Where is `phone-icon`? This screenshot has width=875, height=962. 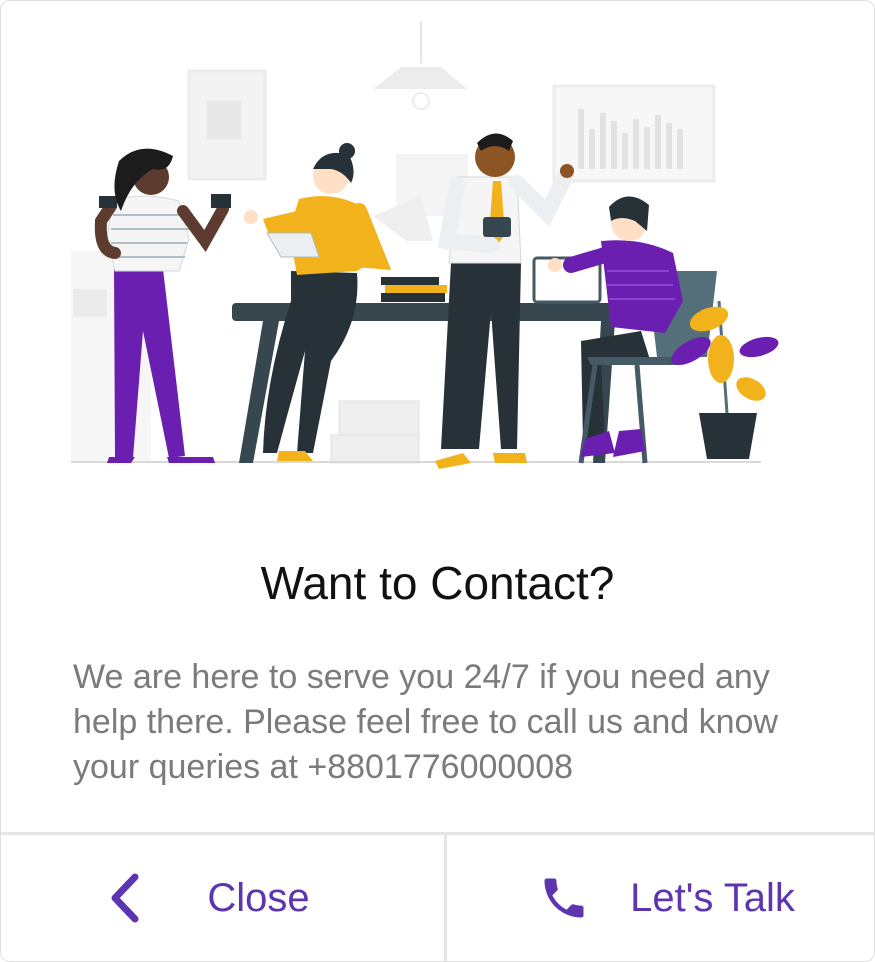
phone-icon is located at coordinates (564, 898).